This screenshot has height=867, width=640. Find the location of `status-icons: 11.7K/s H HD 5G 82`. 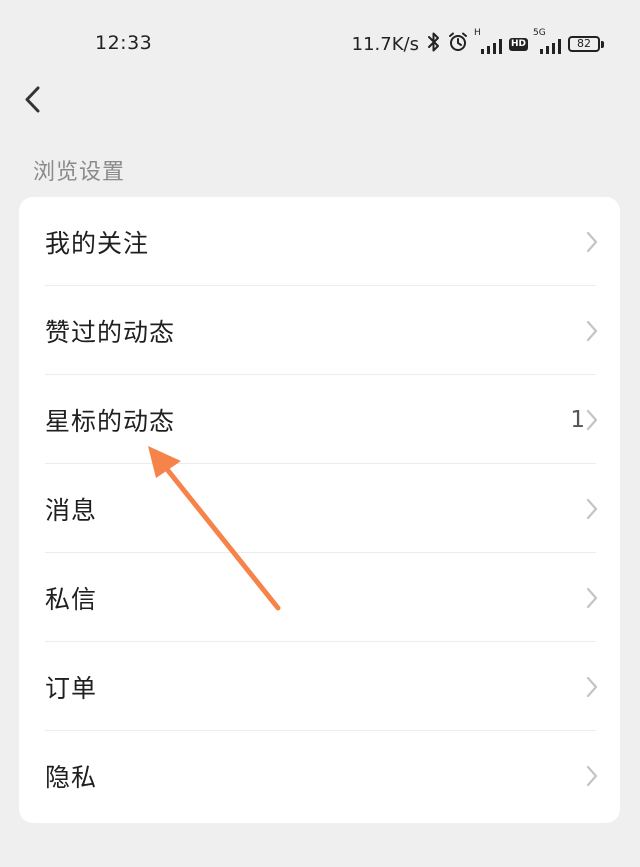

status-icons: 11.7K/s H HD 5G 82 is located at coordinates (477, 43).